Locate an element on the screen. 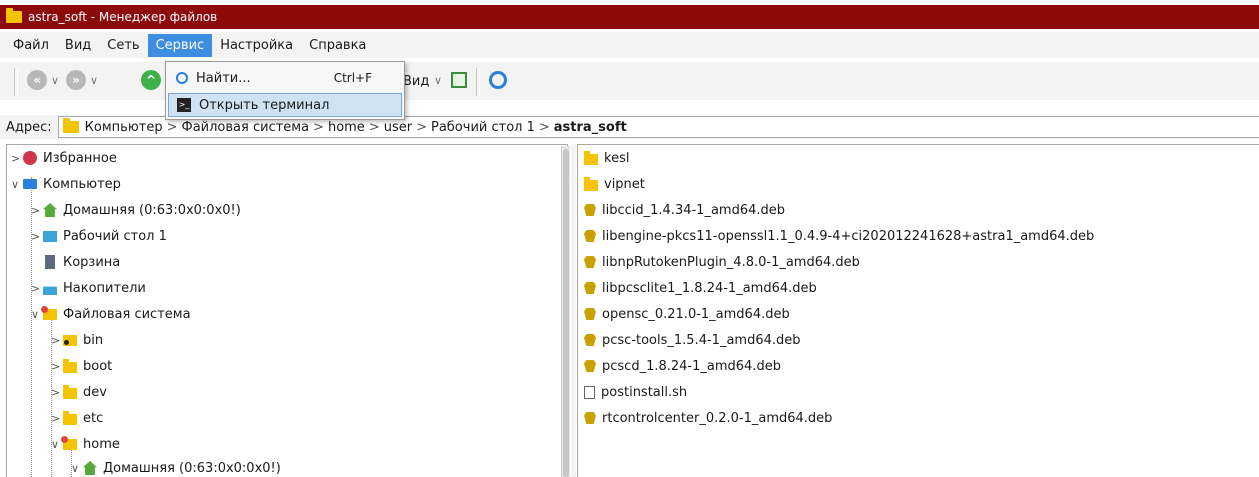 The height and width of the screenshot is (477, 1259). tree-item-drives: > Накопители is located at coordinates (88, 288).